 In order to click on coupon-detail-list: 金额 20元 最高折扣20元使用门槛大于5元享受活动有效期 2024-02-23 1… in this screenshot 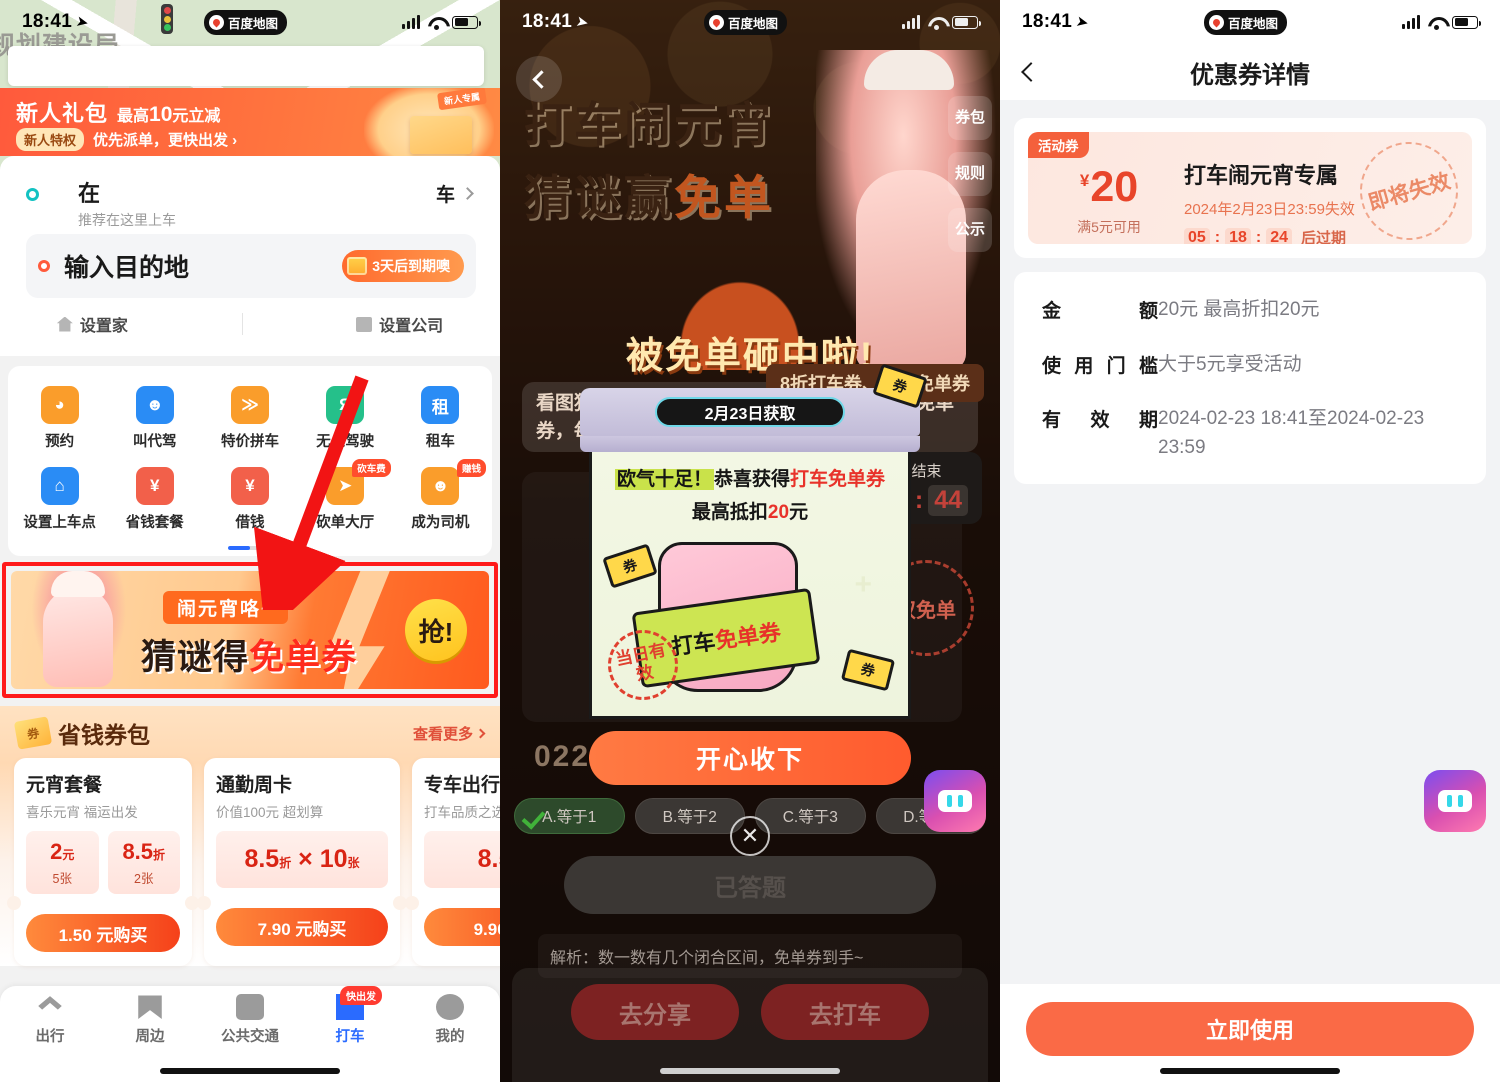, I will do `click(1250, 378)`.